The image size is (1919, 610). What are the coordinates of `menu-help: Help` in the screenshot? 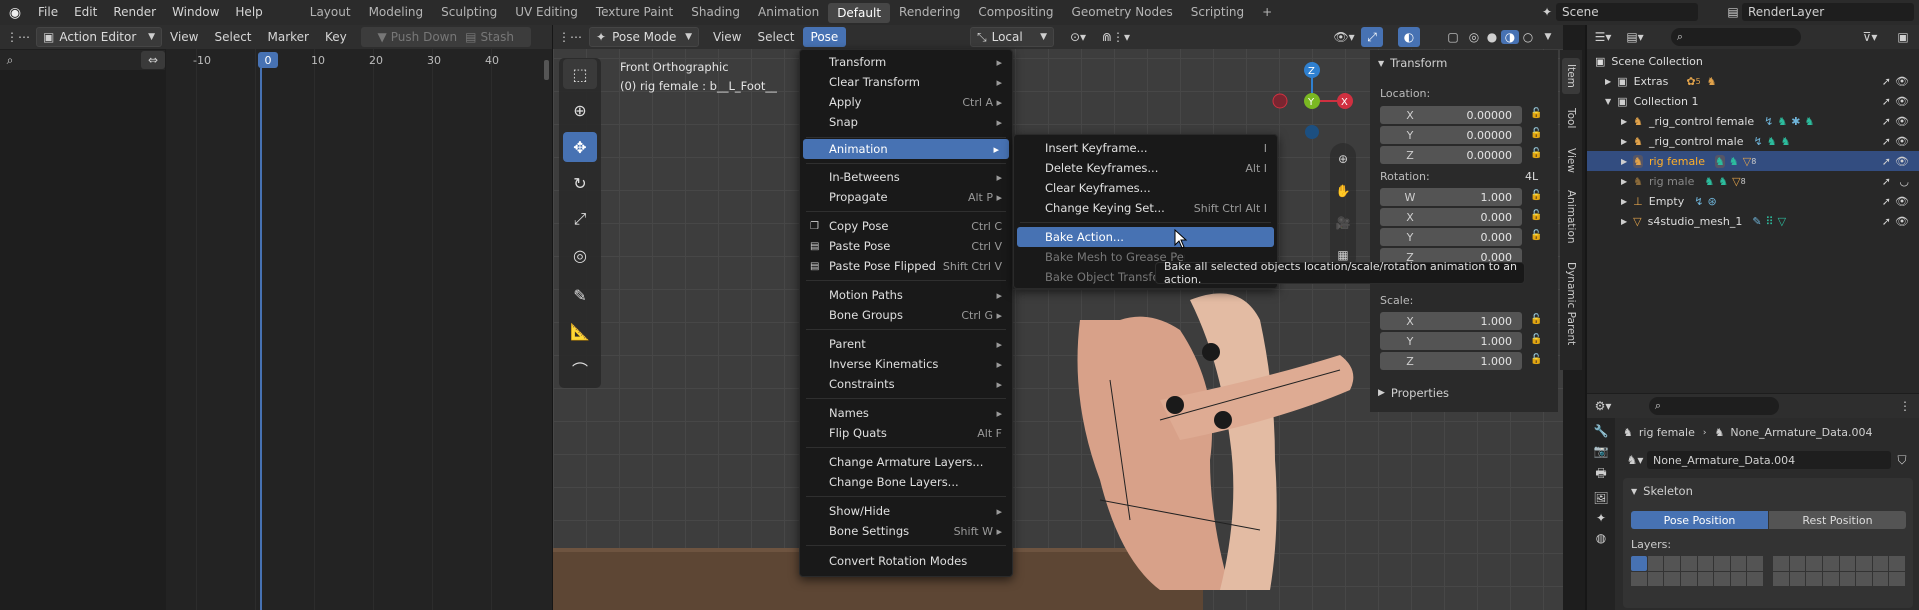 It's located at (248, 12).